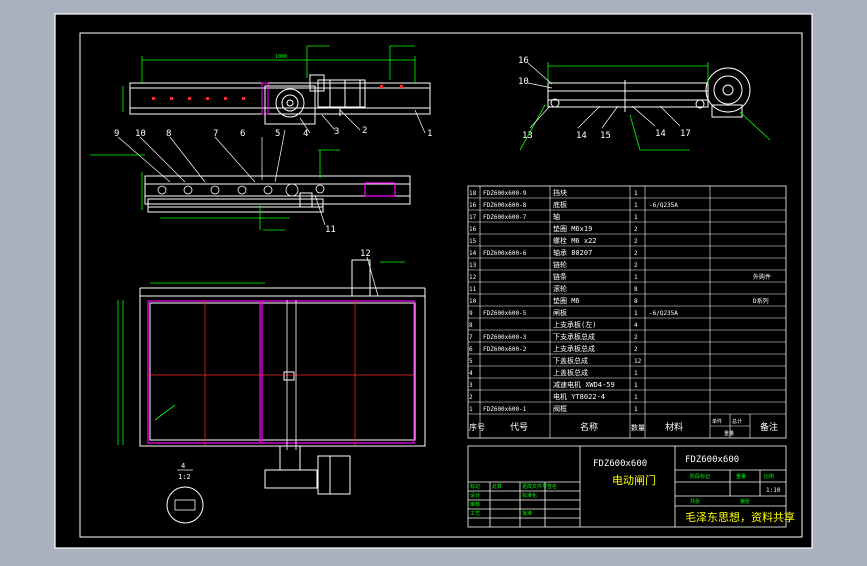 This screenshot has width=867, height=566. What do you see at coordinates (116, 134) in the screenshot?
I see `callout-9: 9` at bounding box center [116, 134].